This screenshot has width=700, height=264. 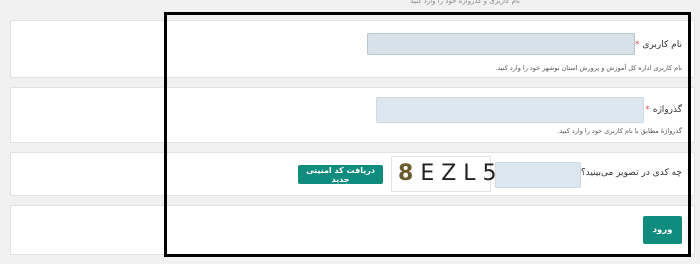 I want to click on top-strip: ﻧﺎم ﮐﺎرﺑﺮی و ﮔﺬرواژه ﺧﻮد را وارد ﮐﻨﯿﺪ, so click(x=350, y=7).